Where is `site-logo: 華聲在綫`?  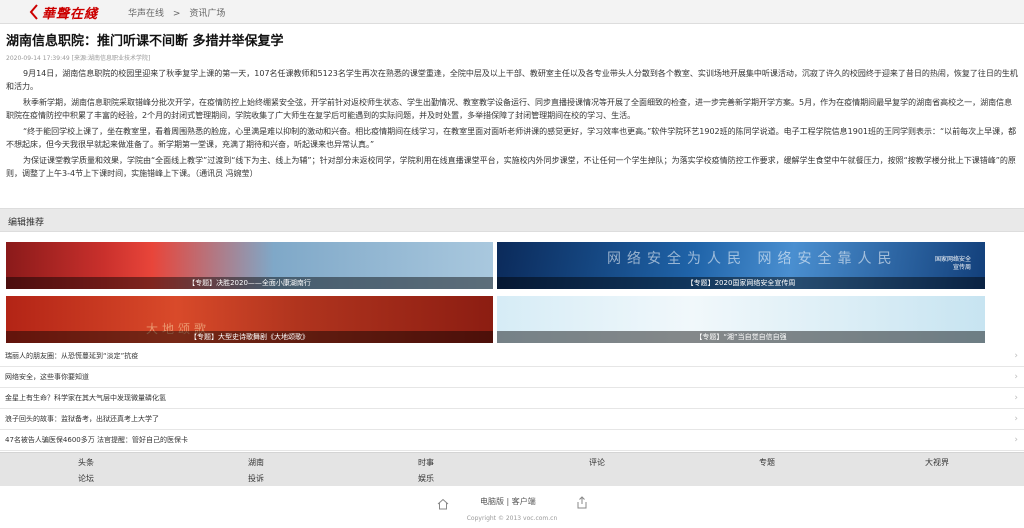 site-logo: 華聲在綫 is located at coordinates (70, 12).